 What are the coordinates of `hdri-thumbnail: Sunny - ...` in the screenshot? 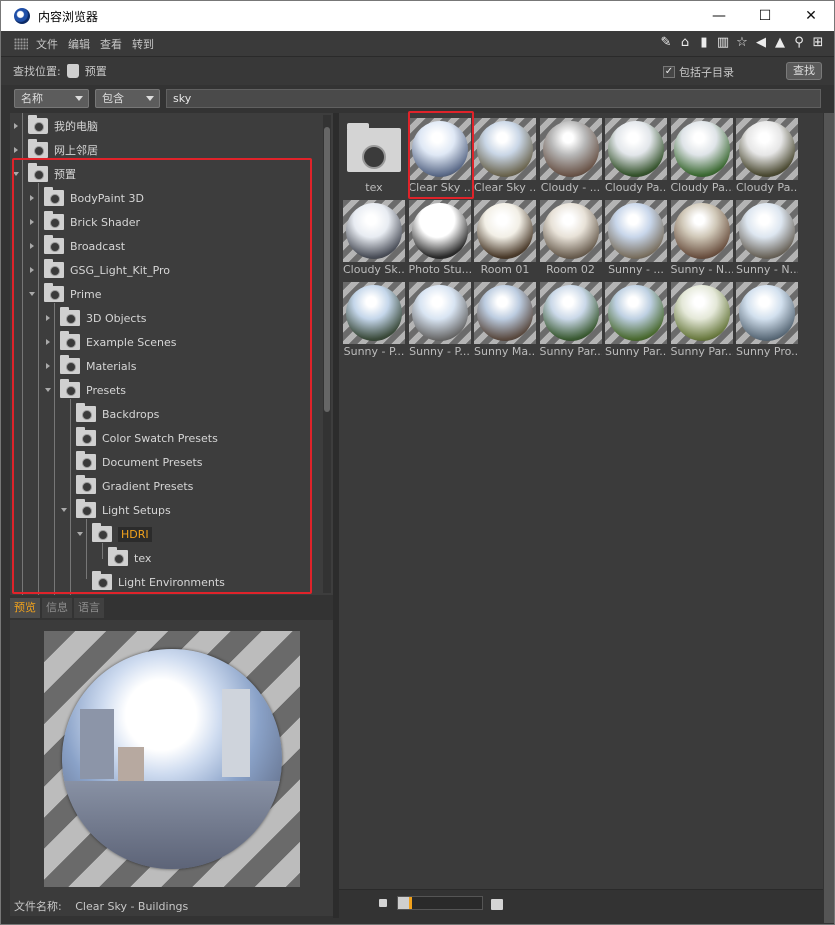 It's located at (636, 239).